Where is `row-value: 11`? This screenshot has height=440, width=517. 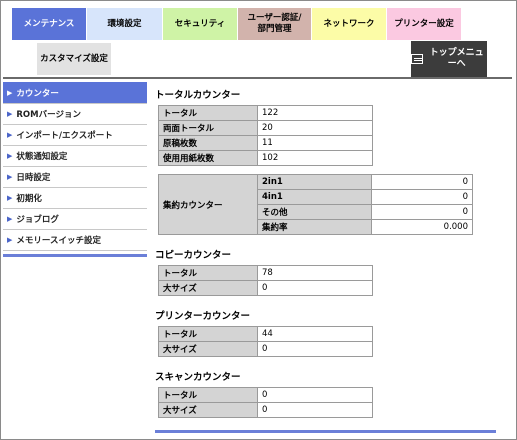
row-value: 11 is located at coordinates (315, 143).